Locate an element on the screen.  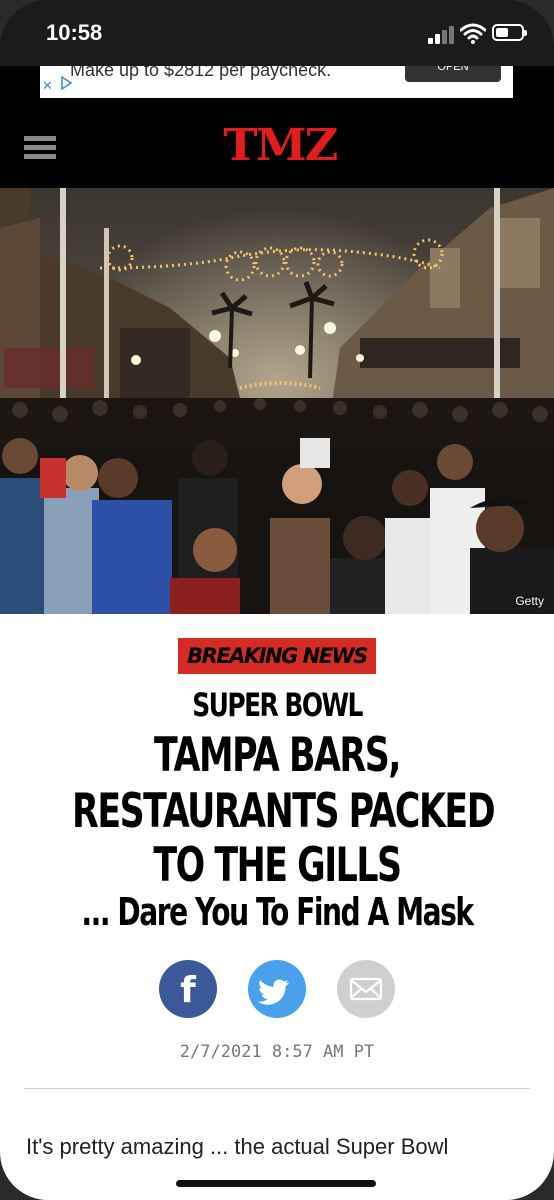
headline-line: TAMPA BARS, is located at coordinates (277, 755).